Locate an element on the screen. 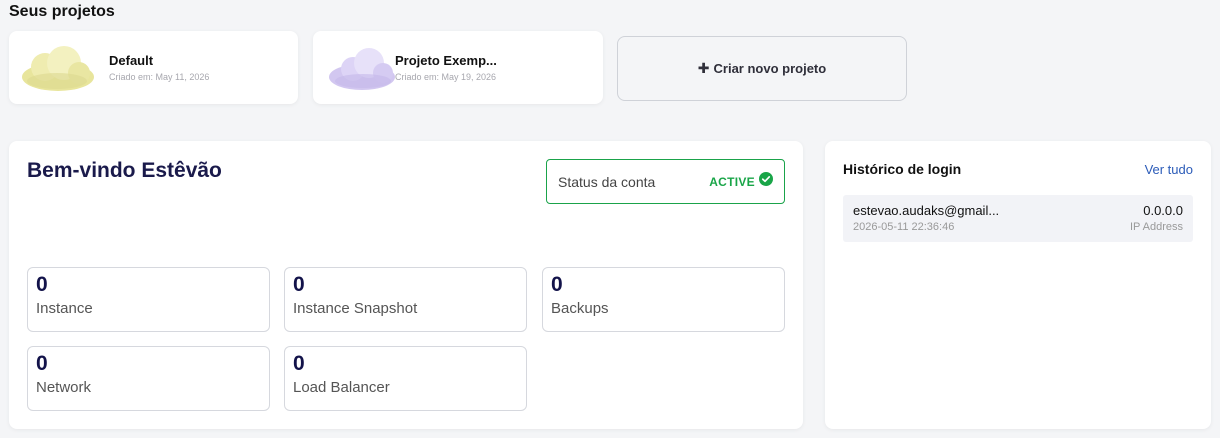 The height and width of the screenshot is (438, 1220). project-name: Default is located at coordinates (131, 60).